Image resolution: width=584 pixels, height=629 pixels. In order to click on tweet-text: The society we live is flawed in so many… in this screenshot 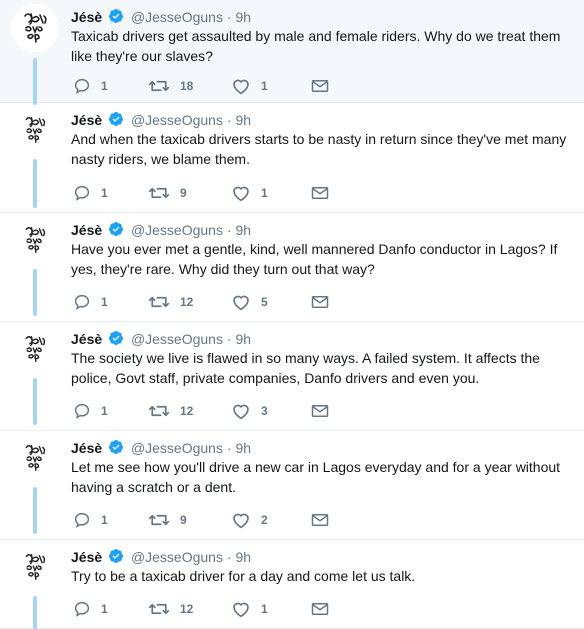, I will do `click(305, 368)`.